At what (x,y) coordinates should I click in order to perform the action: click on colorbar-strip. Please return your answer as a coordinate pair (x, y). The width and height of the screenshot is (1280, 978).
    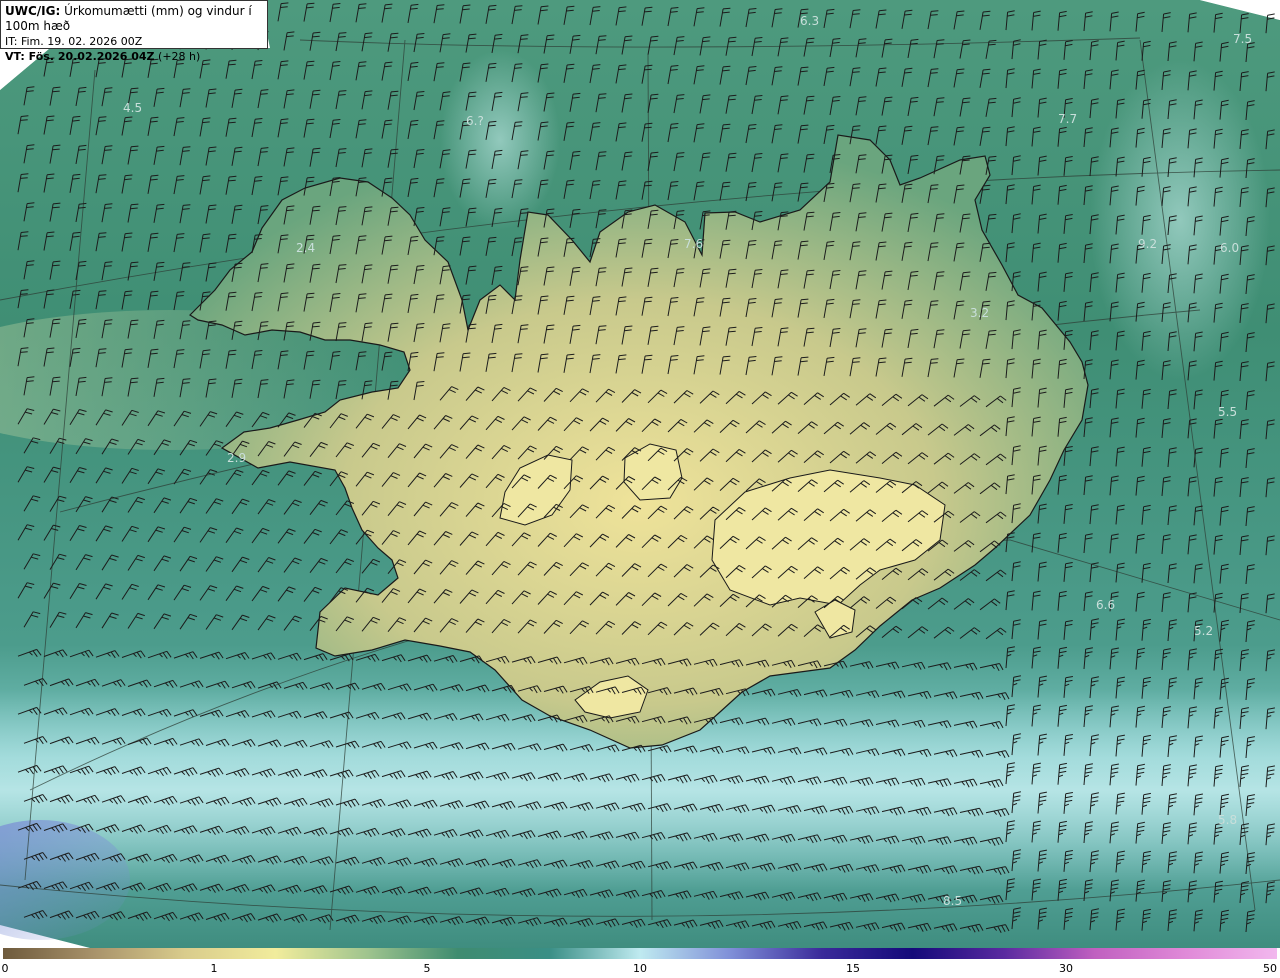
    Looking at the image, I should click on (640, 953).